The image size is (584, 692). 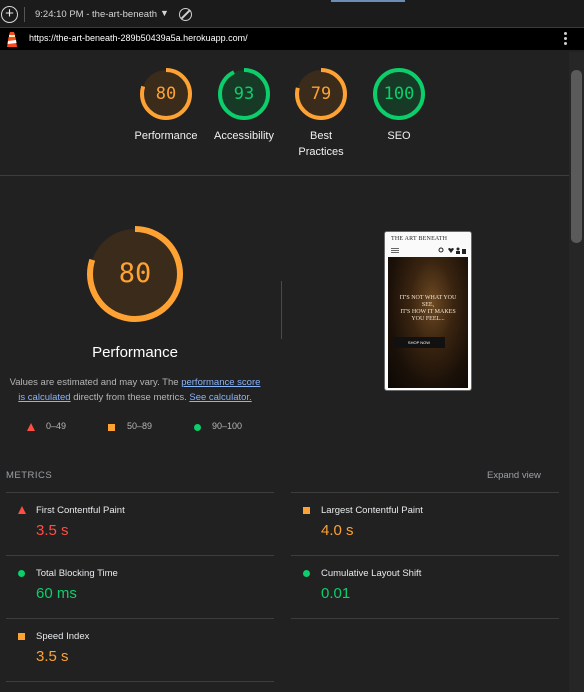 What do you see at coordinates (130, 397) in the screenshot?
I see `desc-text-2: directly from these metrics.` at bounding box center [130, 397].